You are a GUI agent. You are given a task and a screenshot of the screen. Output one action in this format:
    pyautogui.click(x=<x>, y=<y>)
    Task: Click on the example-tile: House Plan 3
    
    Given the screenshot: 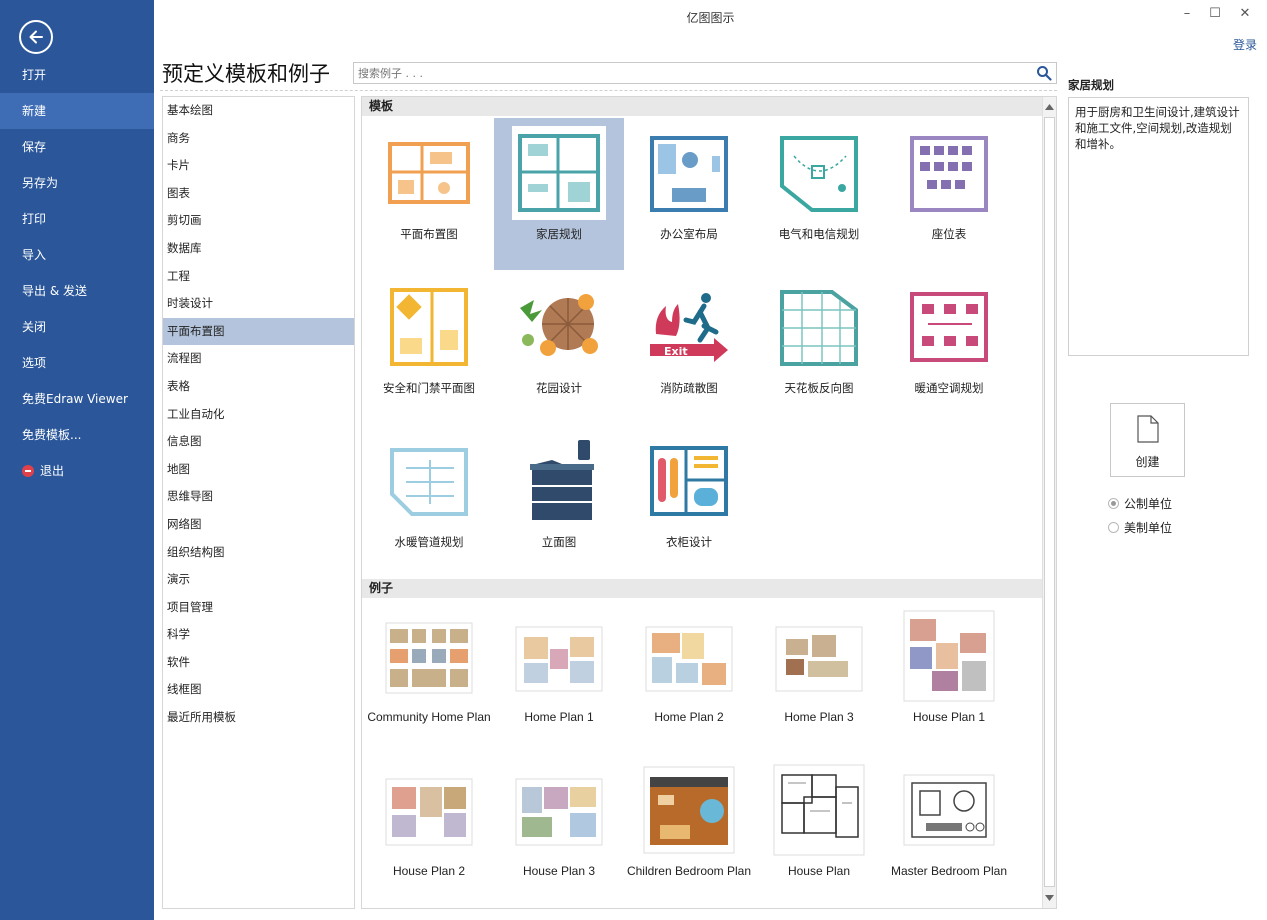 What is the action you would take?
    pyautogui.click(x=559, y=831)
    